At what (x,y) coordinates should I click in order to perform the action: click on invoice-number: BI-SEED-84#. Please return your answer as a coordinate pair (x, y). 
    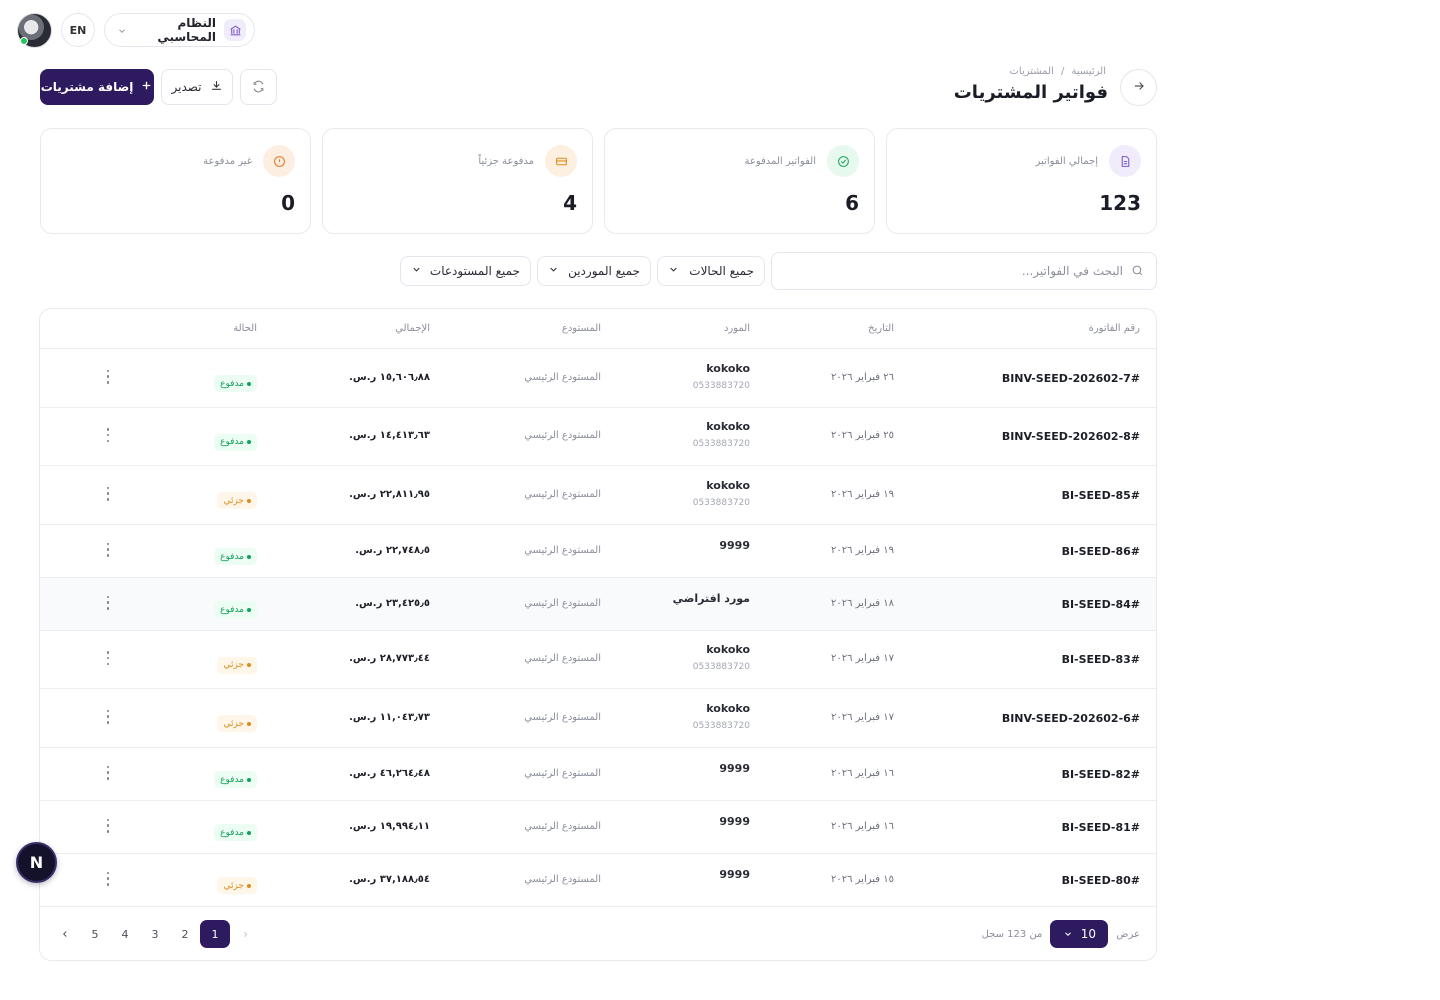
    Looking at the image, I should click on (1101, 604).